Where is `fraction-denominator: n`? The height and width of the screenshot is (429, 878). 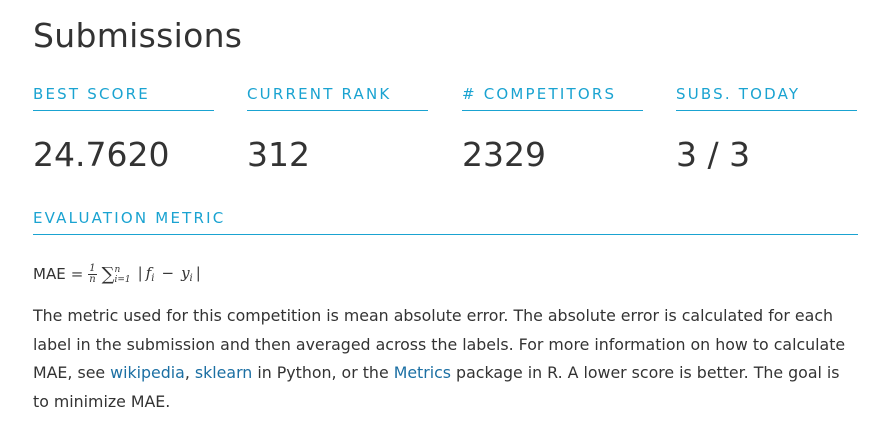 fraction-denominator: n is located at coordinates (92, 279).